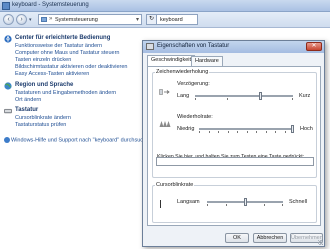 Image resolution: width=330 pixels, height=249 pixels. Describe the element at coordinates (43, 60) in the screenshot. I see `link-sticky-keys: Tasten einzeln drücken` at that location.